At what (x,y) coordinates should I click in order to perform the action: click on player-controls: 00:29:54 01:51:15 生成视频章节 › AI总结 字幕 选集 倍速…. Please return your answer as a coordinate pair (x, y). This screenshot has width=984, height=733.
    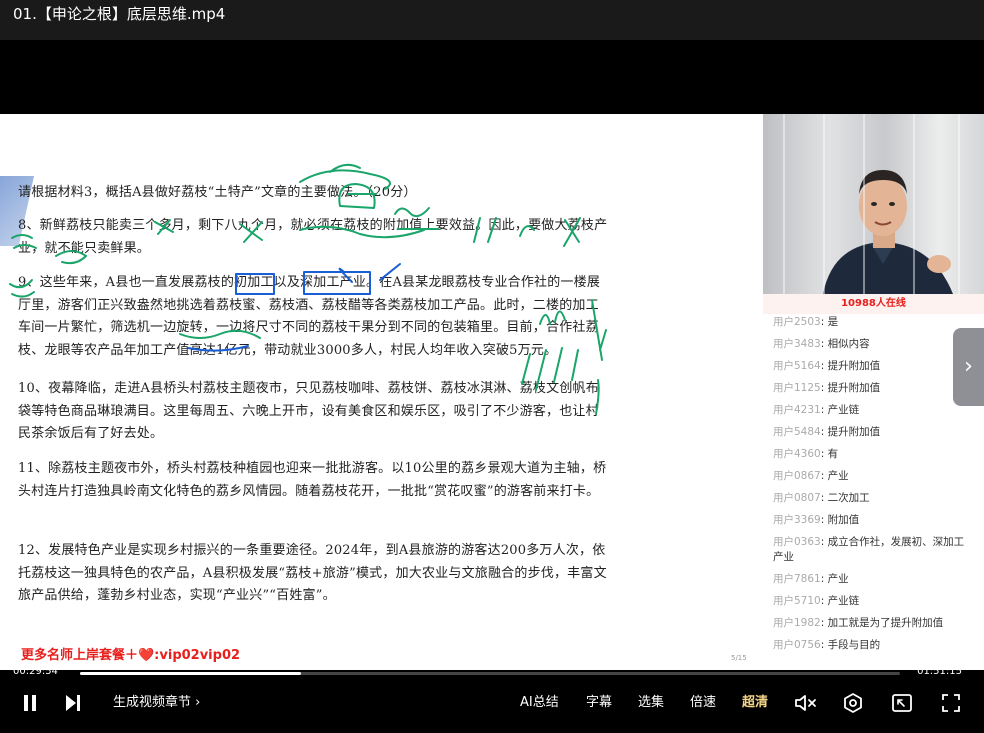
    Looking at the image, I should click on (492, 699).